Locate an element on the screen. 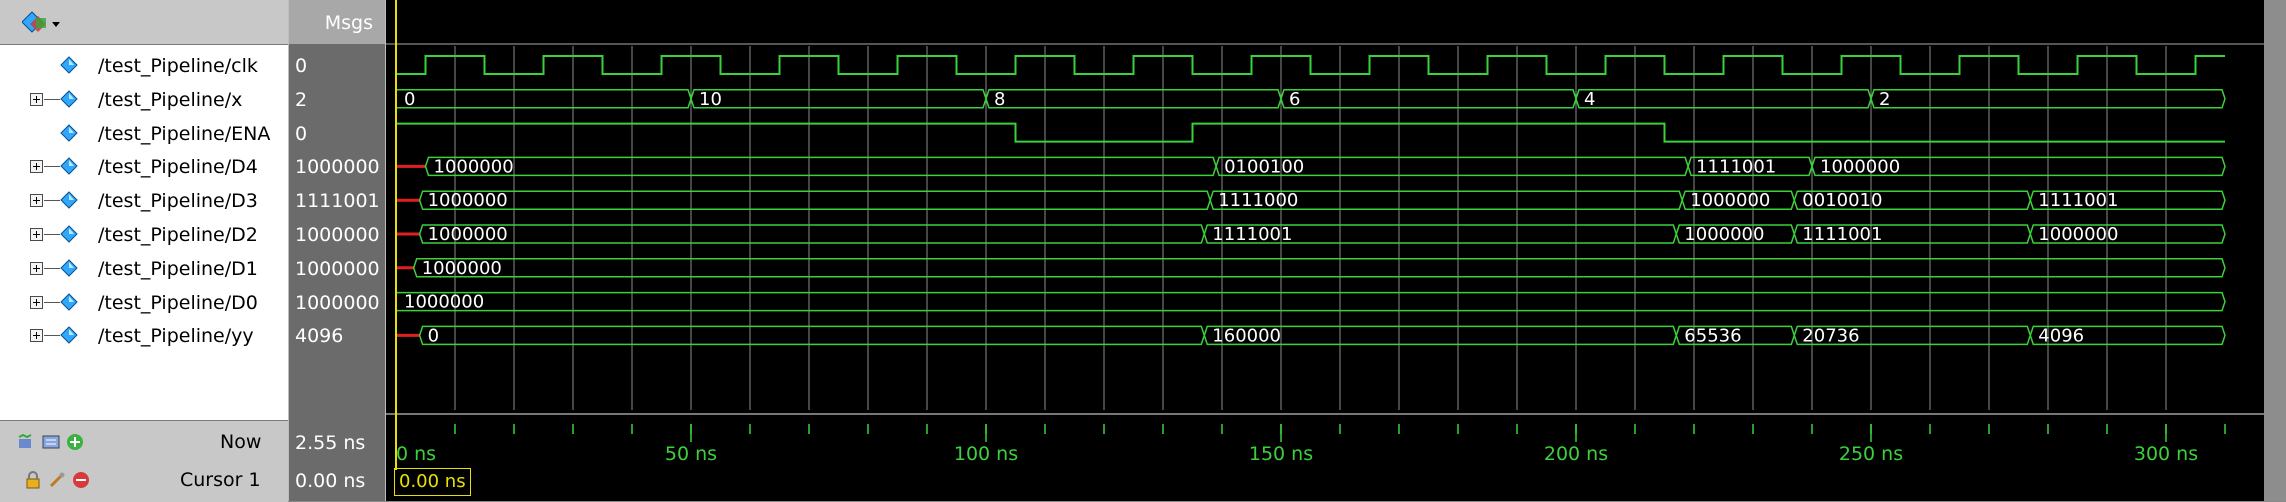  yy-bus-value-label: 20736 is located at coordinates (1830, 335).